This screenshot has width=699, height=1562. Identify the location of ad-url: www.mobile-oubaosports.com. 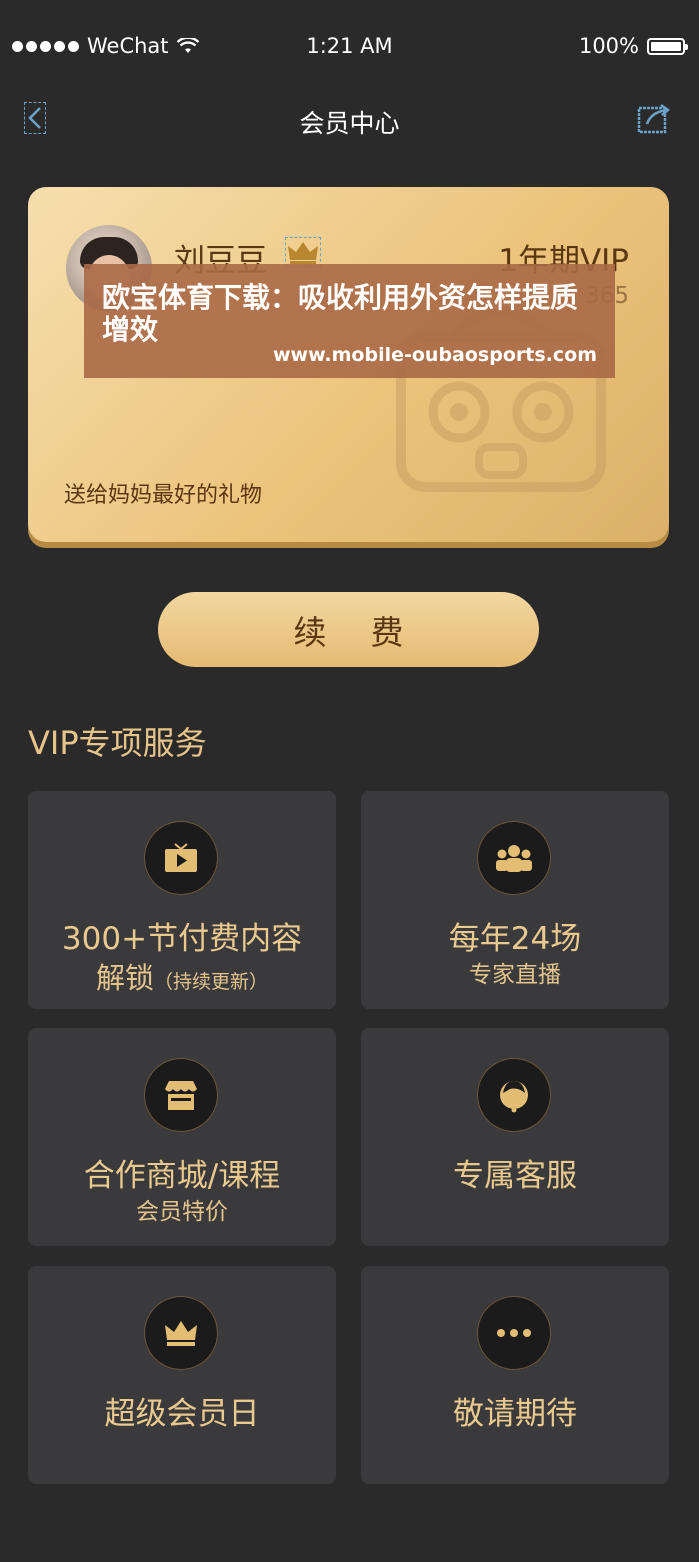
(435, 355).